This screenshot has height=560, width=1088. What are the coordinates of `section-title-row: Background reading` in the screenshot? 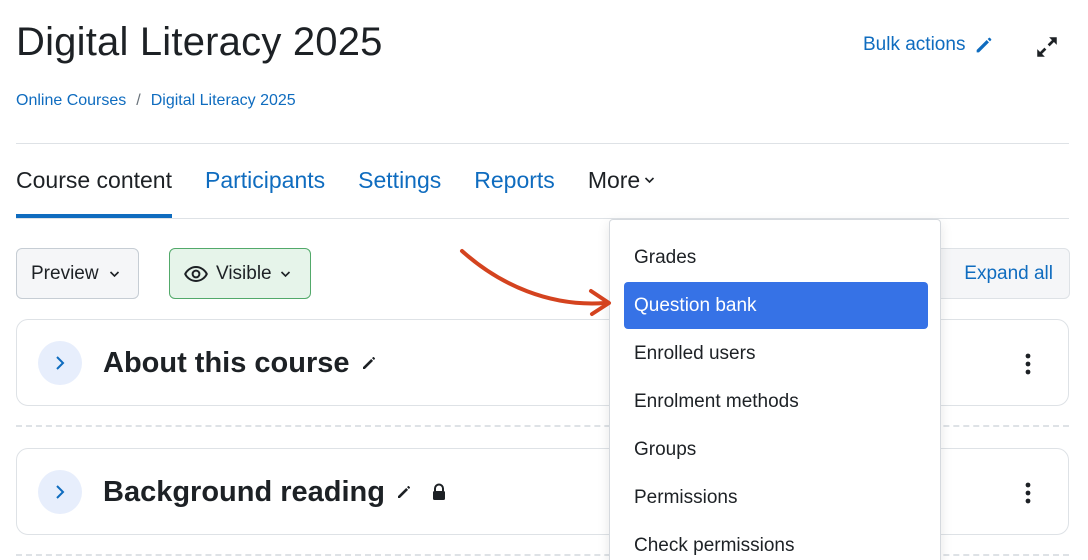 It's located at (275, 492).